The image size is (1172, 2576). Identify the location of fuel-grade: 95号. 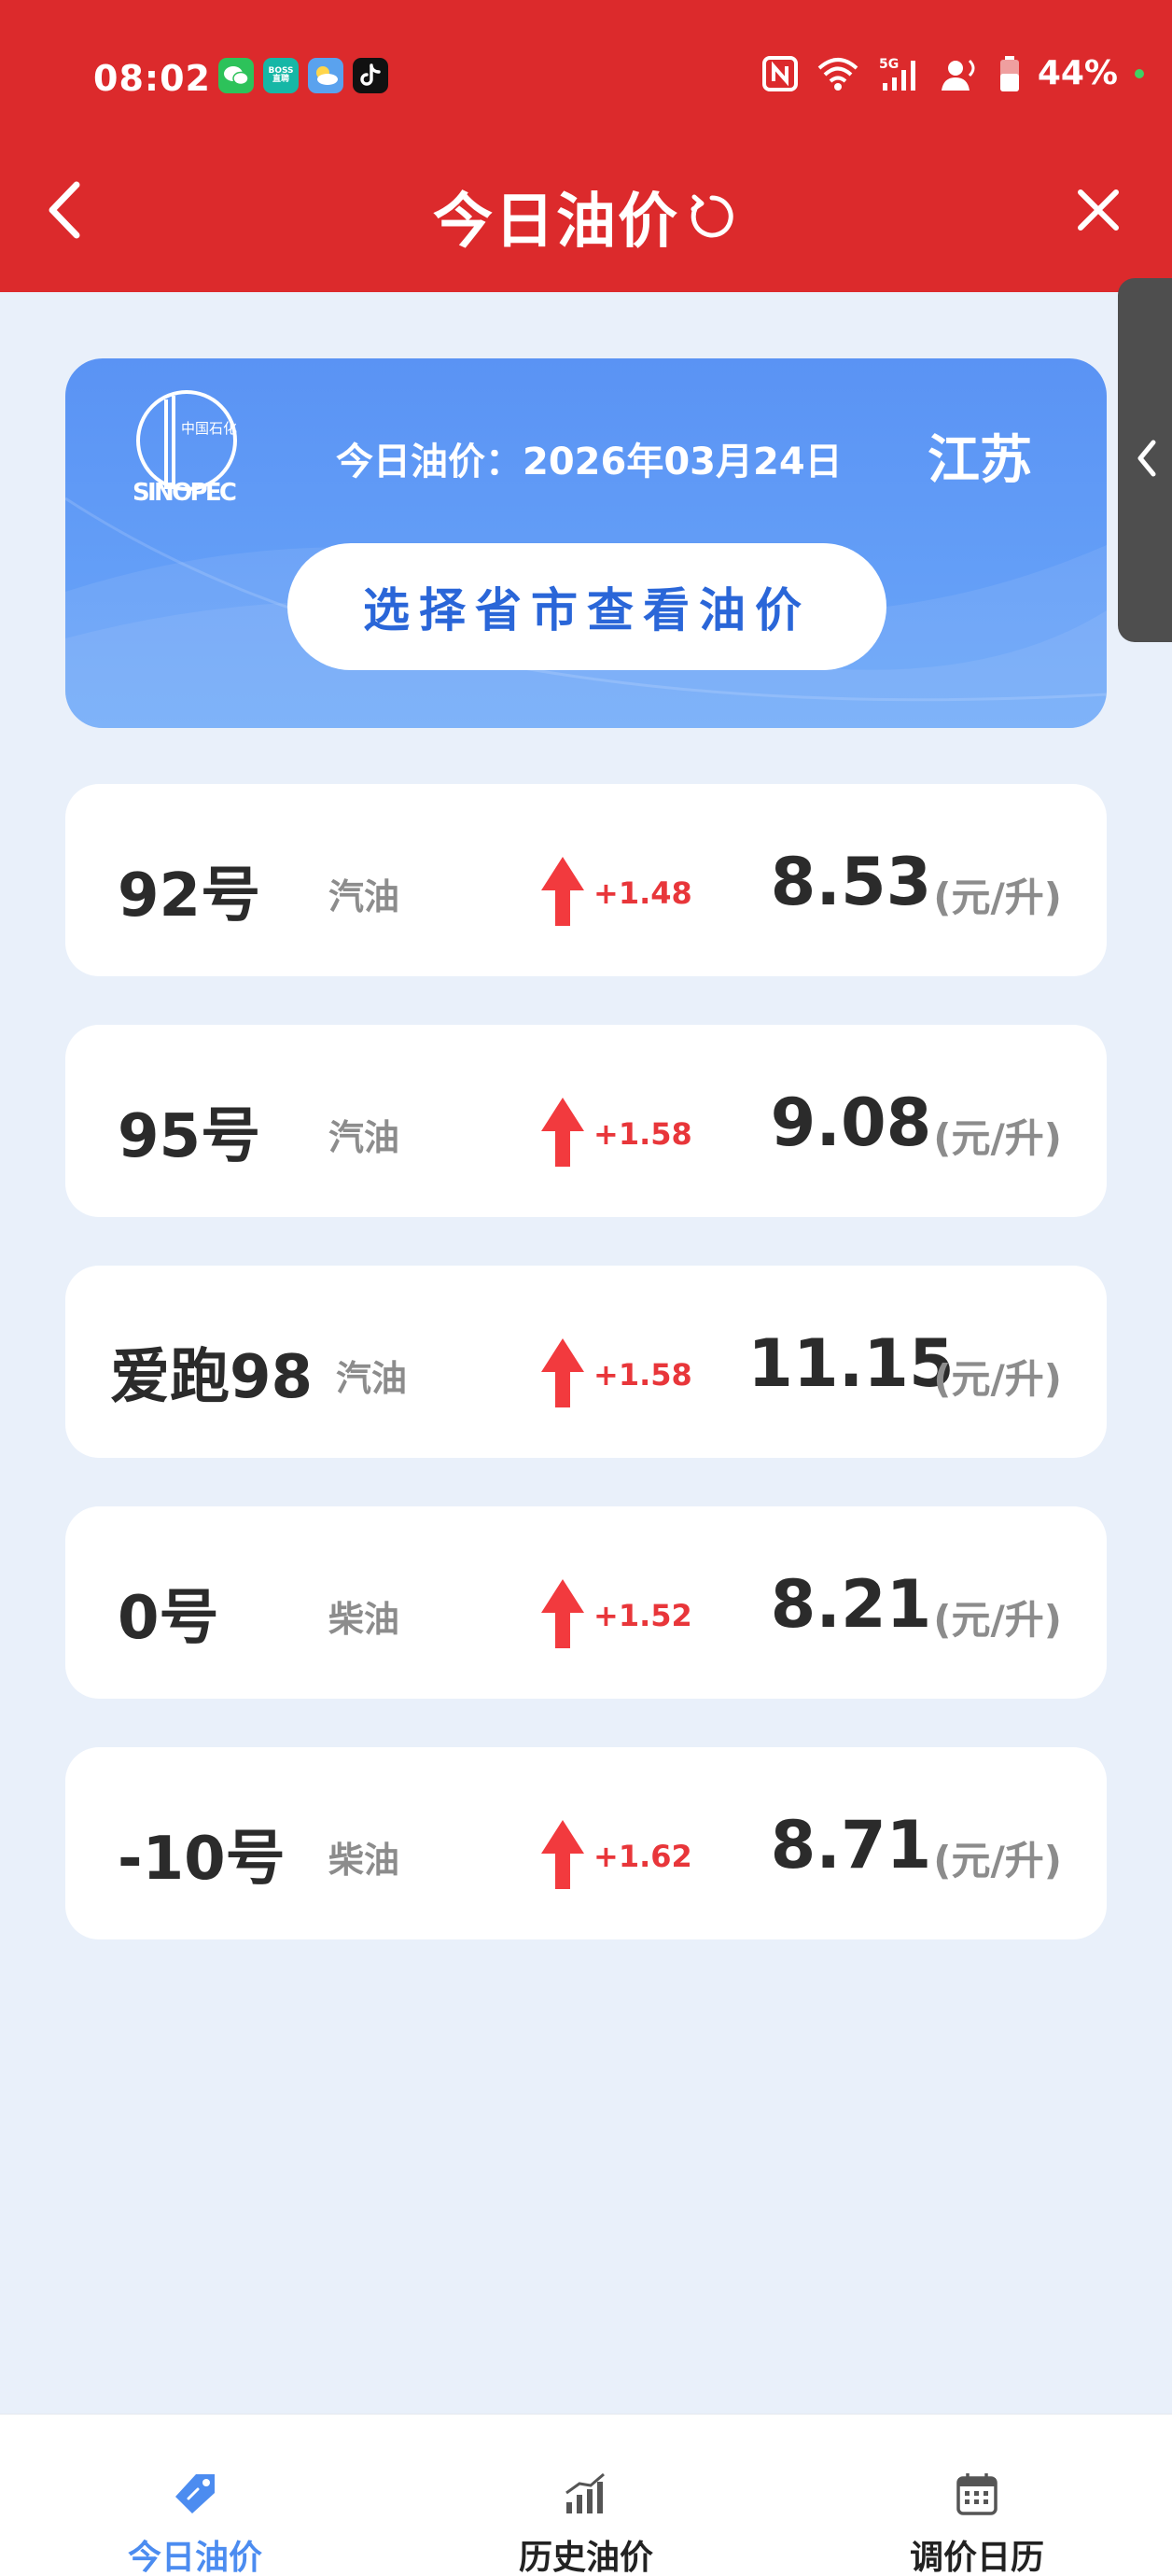
(189, 1136).